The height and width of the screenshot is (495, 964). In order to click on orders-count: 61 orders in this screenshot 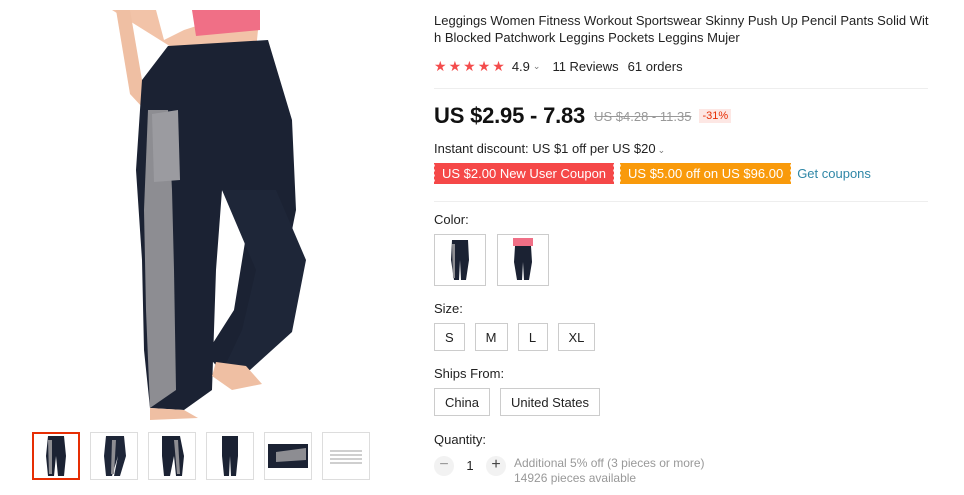, I will do `click(655, 66)`.